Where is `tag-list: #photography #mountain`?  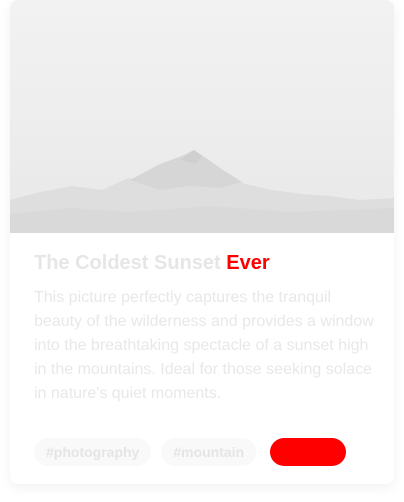 tag-list: #photography #mountain is located at coordinates (190, 452).